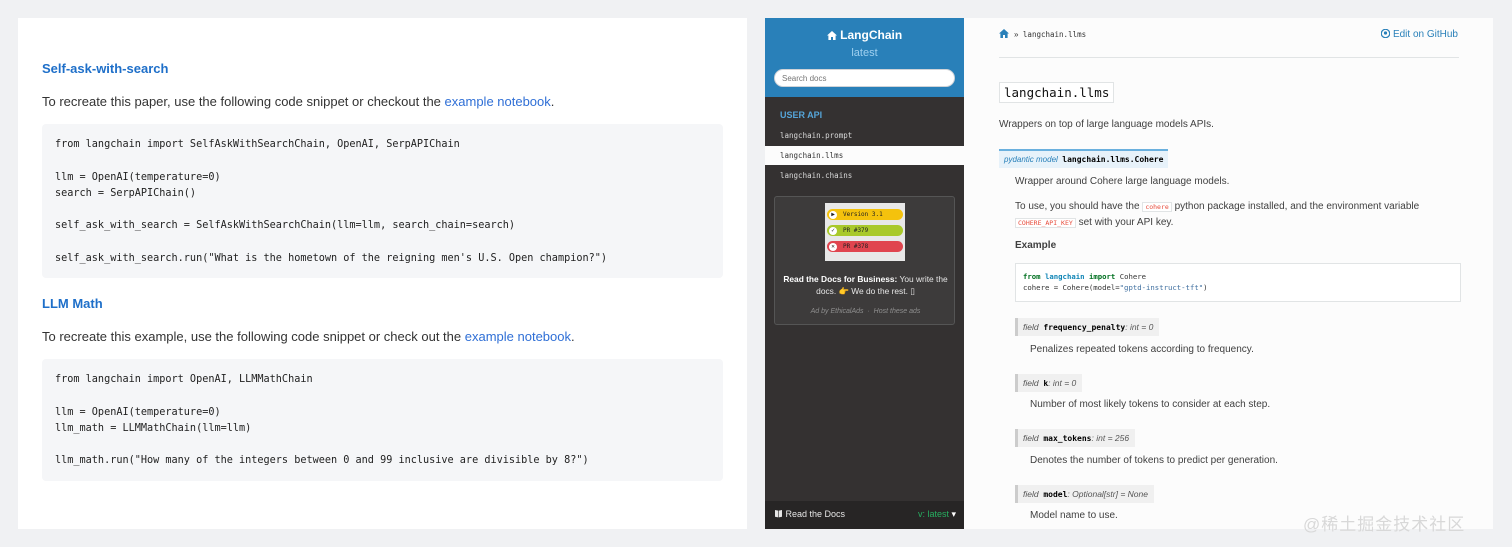  Describe the element at coordinates (801, 115) in the screenshot. I see `nav-caption: USER API` at that location.